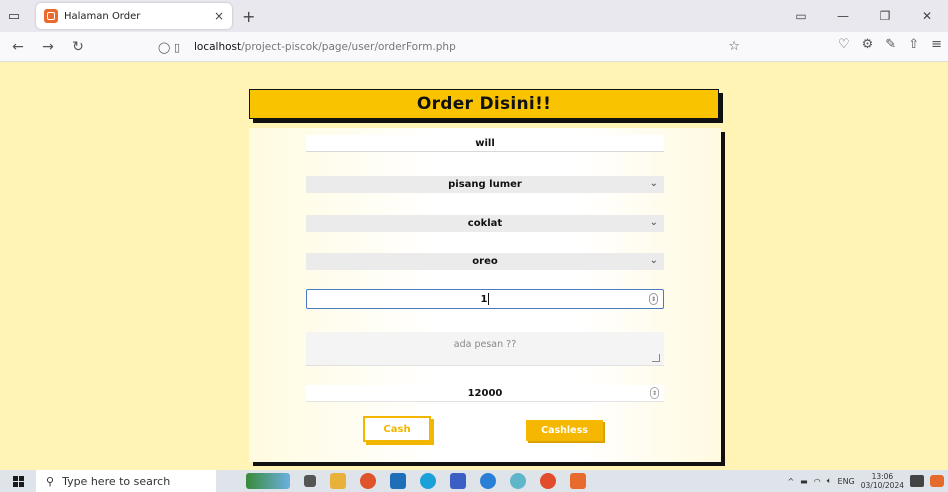 This screenshot has height=492, width=948. I want to click on chrome-icon, so click(548, 481).